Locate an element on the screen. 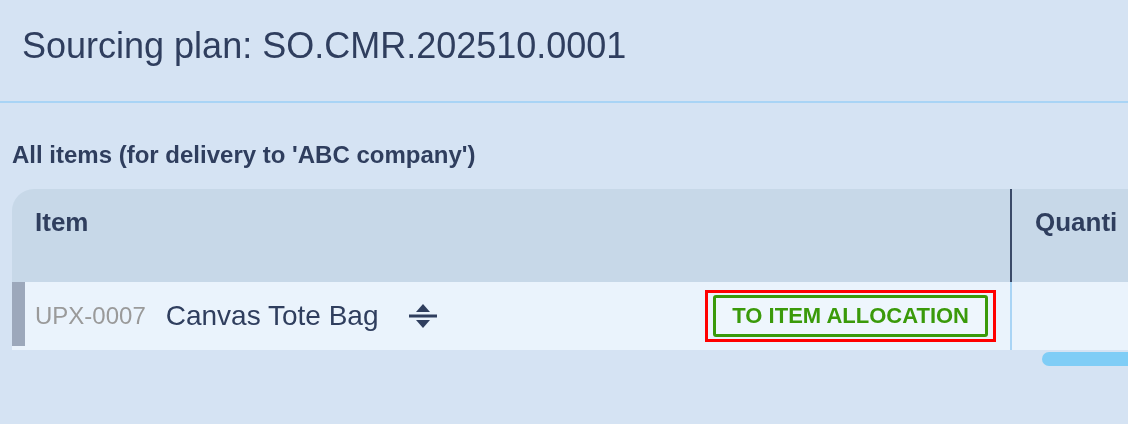 This screenshot has height=424, width=1128. page-title: Sourcing plan: SO.CMR.202510.0001 is located at coordinates (324, 45).